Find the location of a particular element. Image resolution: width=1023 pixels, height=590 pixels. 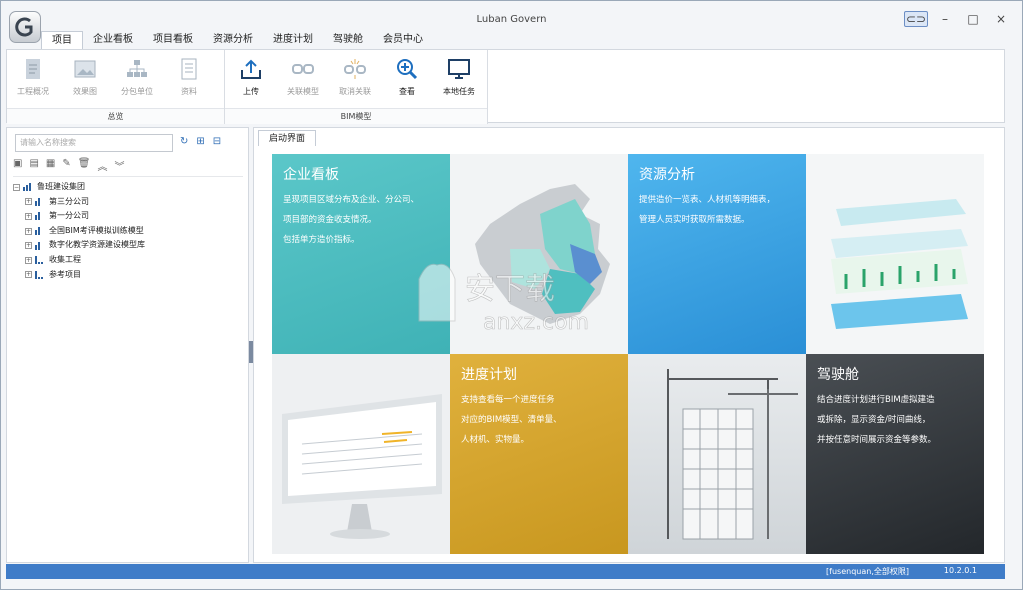

desktop-monitor-icon is located at coordinates (362, 466).